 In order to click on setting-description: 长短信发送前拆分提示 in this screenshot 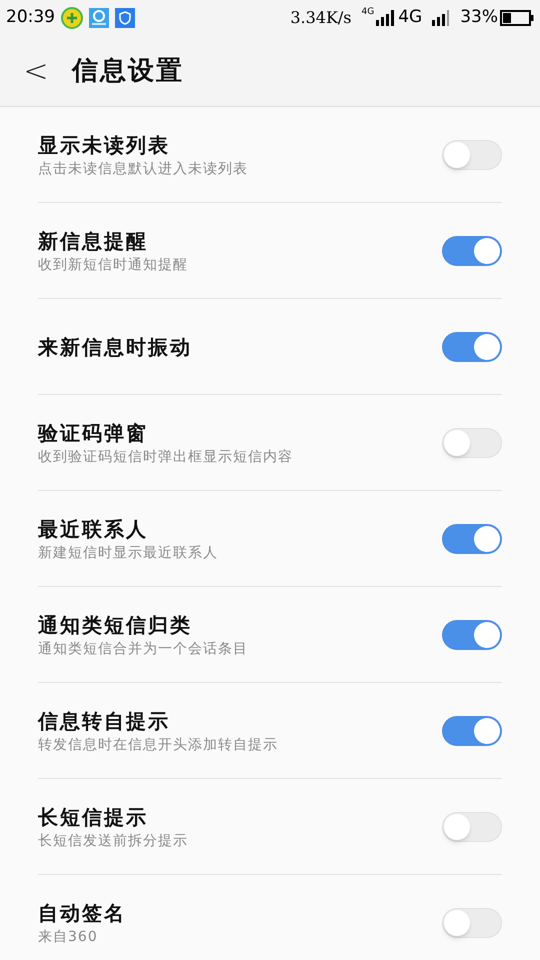, I will do `click(113, 841)`.